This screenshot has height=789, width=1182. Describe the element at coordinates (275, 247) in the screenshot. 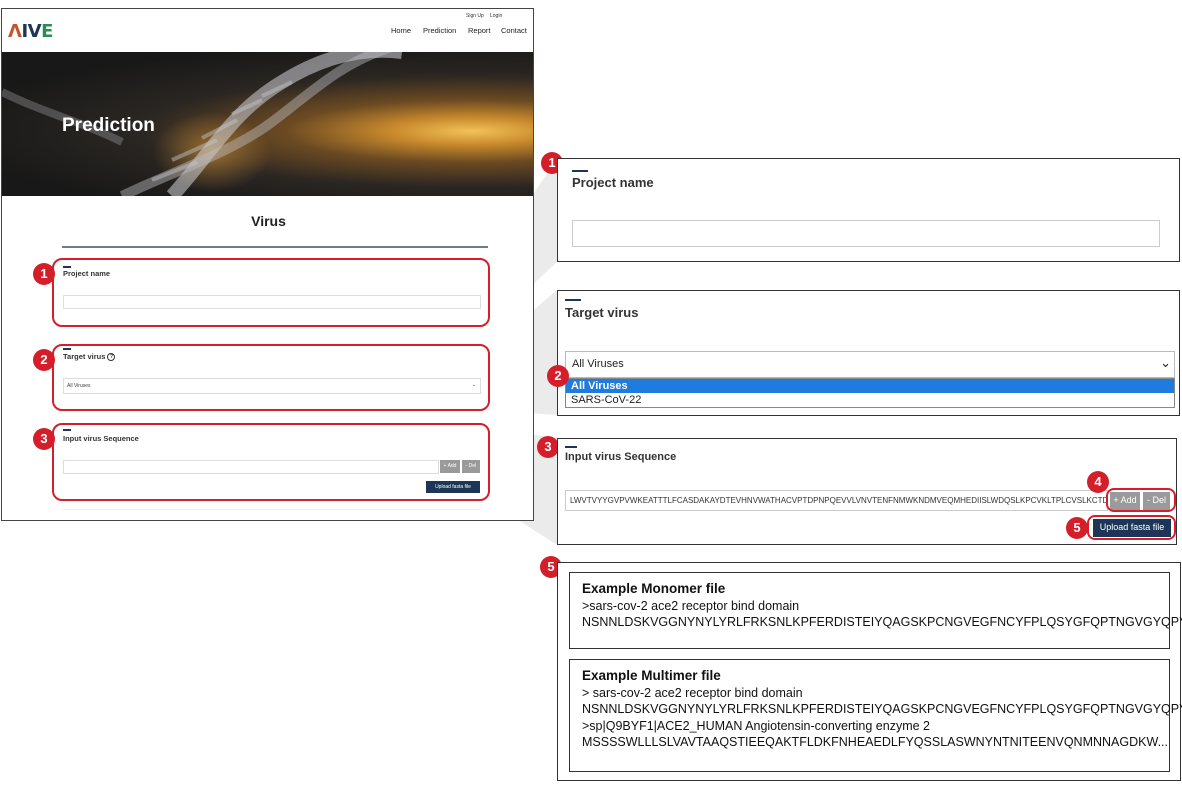

I see `section-divider` at that location.